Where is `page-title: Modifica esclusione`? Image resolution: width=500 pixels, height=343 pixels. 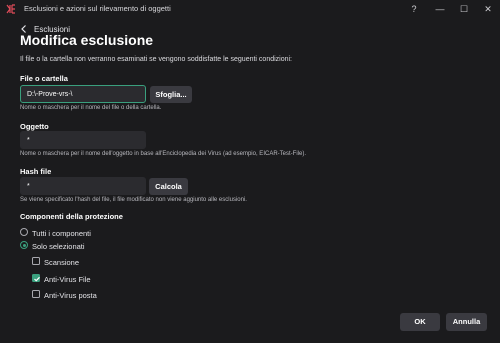
page-title: Modifica esclusione is located at coordinates (87, 40).